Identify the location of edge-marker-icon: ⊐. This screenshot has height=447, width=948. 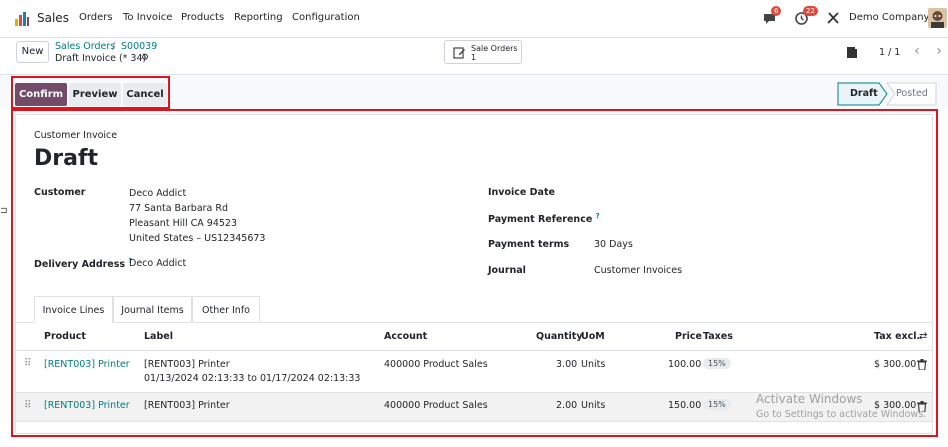
(4, 211).